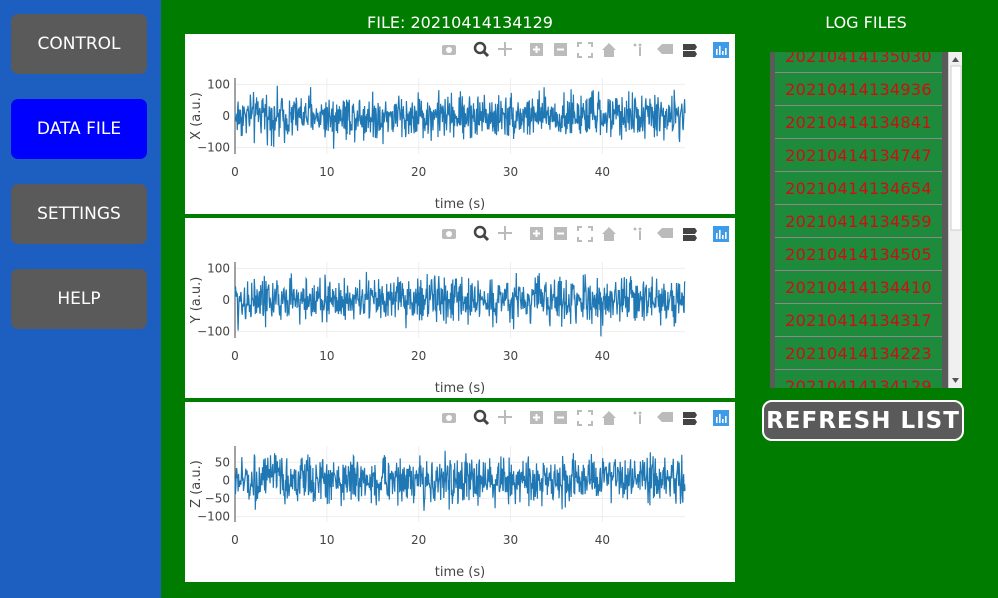  What do you see at coordinates (955, 380) in the screenshot?
I see `scroll-down-arrow-icon` at bounding box center [955, 380].